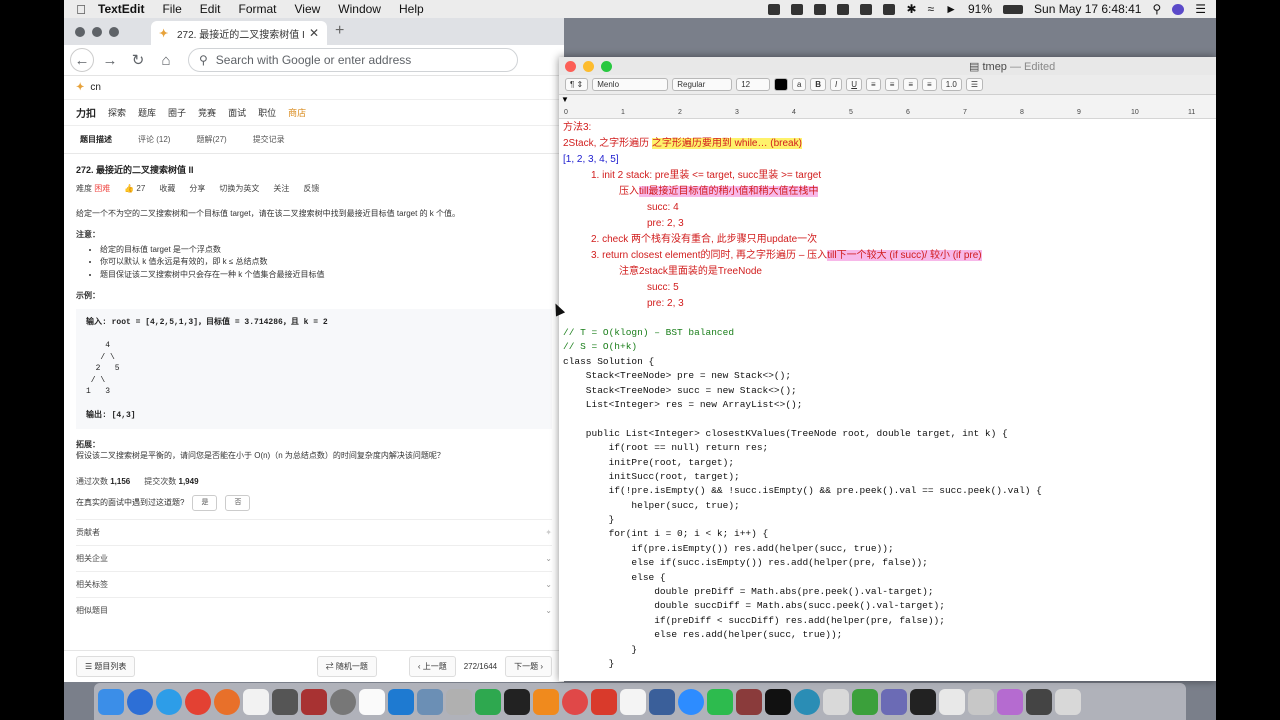 This screenshot has height=720, width=1280. I want to click on trash-icon, so click(1068, 701).